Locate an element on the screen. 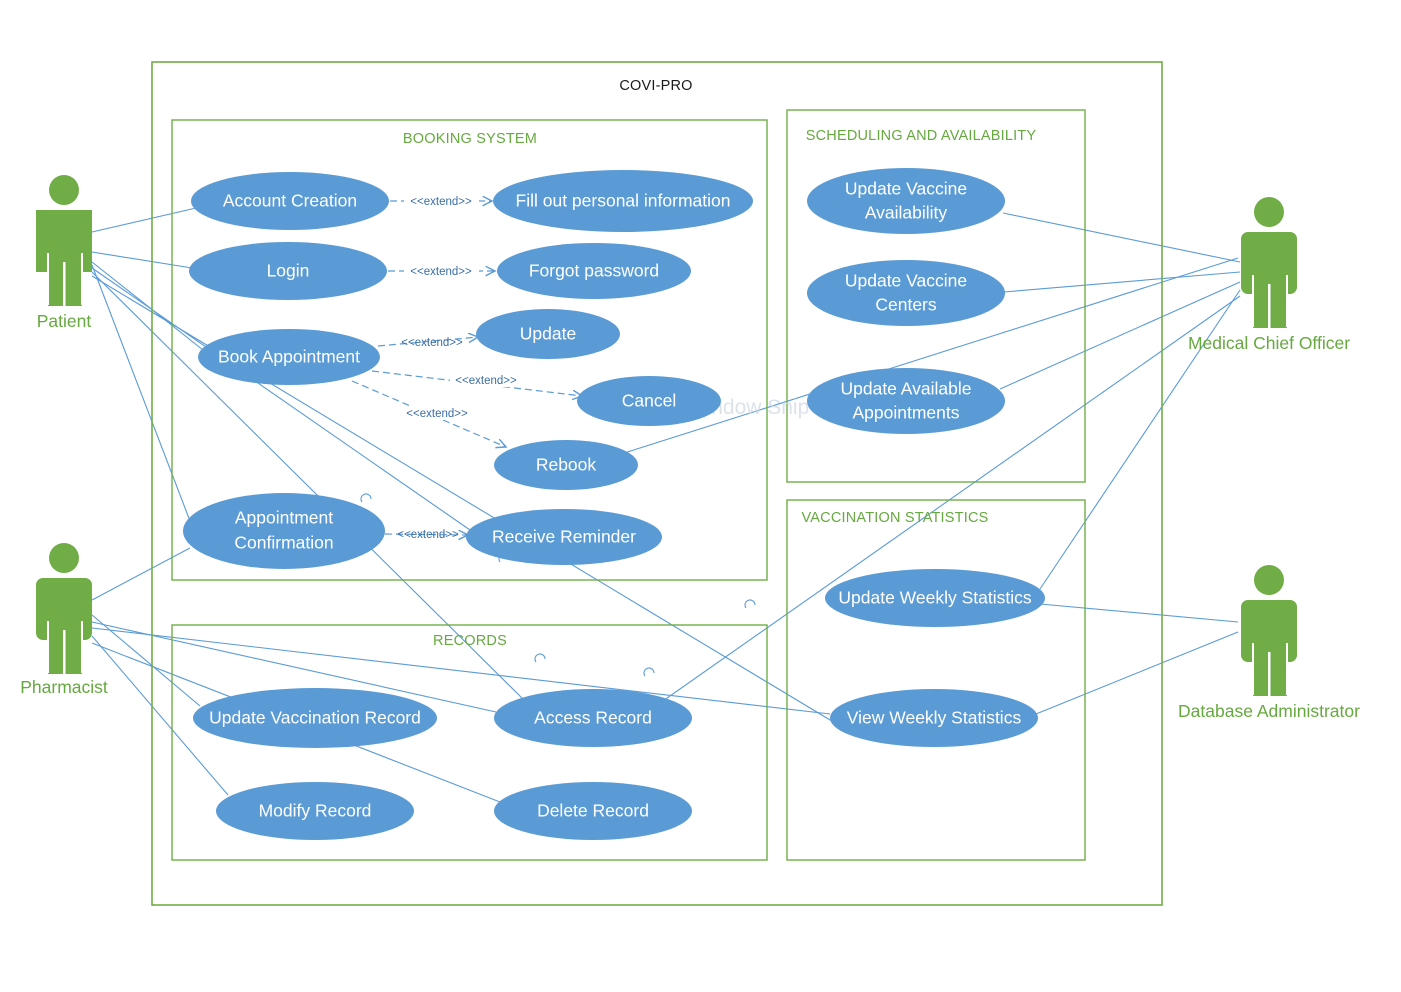  actor-label-database-administrator: Database Administrator is located at coordinates (1269, 711).